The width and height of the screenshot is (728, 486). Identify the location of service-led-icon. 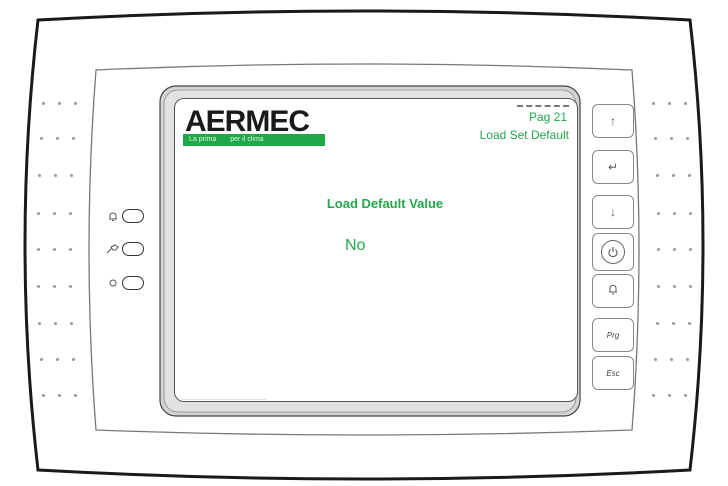
(113, 249).